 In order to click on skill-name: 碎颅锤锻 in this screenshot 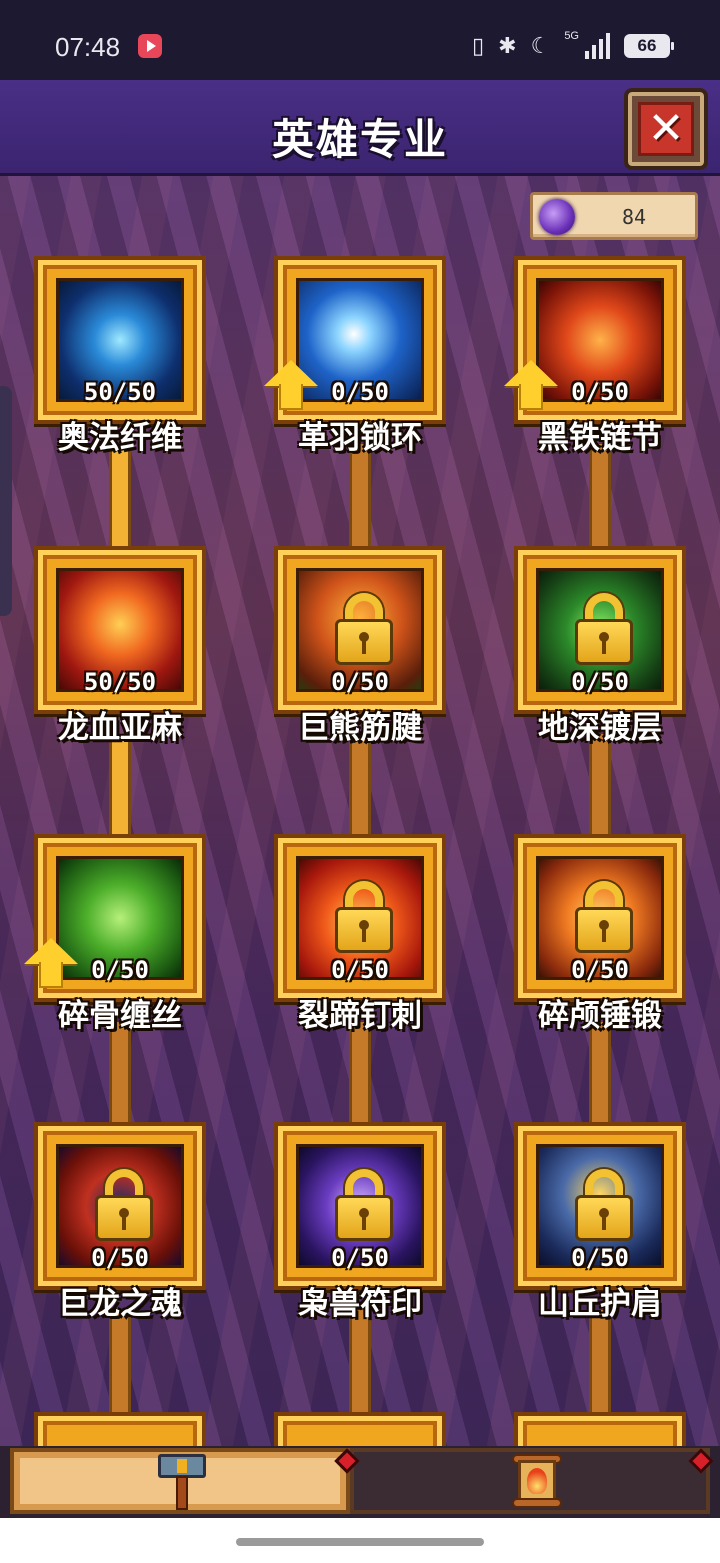, I will do `click(600, 1016)`.